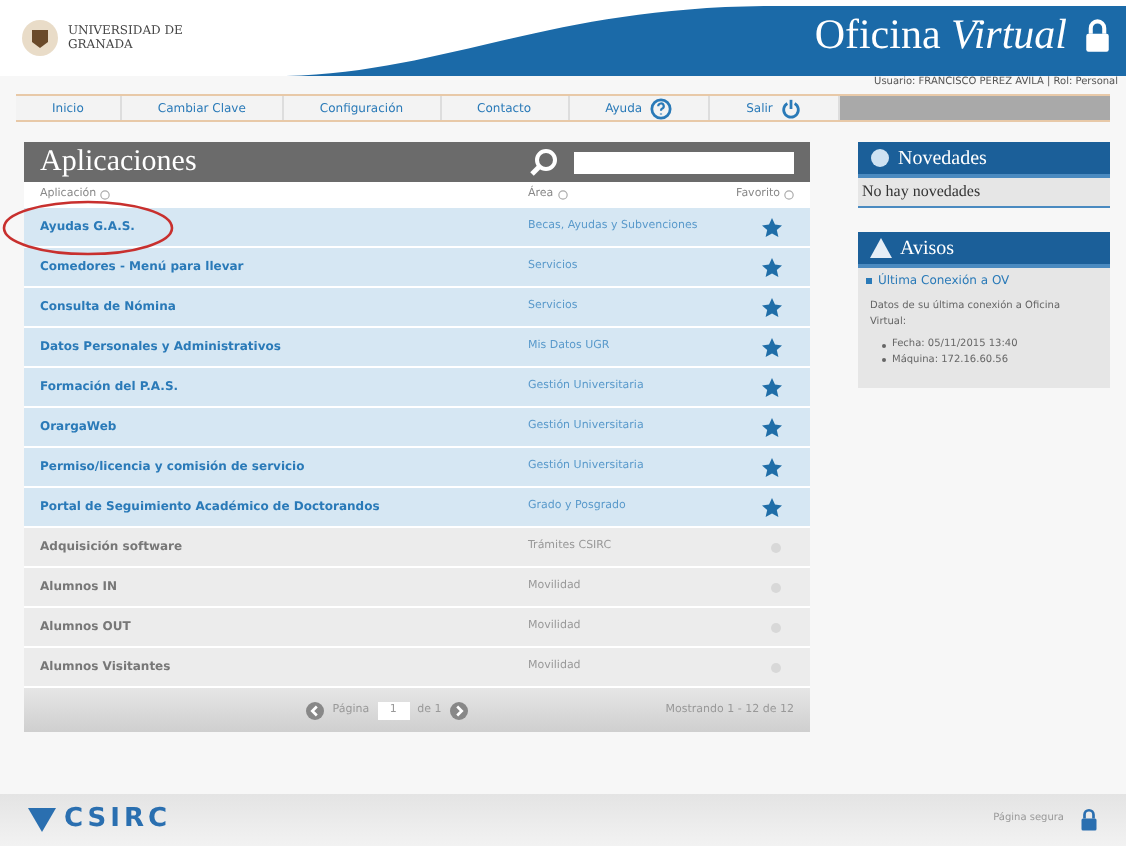  Describe the element at coordinates (984, 193) in the screenshot. I see `news-text: No hay novedades` at that location.